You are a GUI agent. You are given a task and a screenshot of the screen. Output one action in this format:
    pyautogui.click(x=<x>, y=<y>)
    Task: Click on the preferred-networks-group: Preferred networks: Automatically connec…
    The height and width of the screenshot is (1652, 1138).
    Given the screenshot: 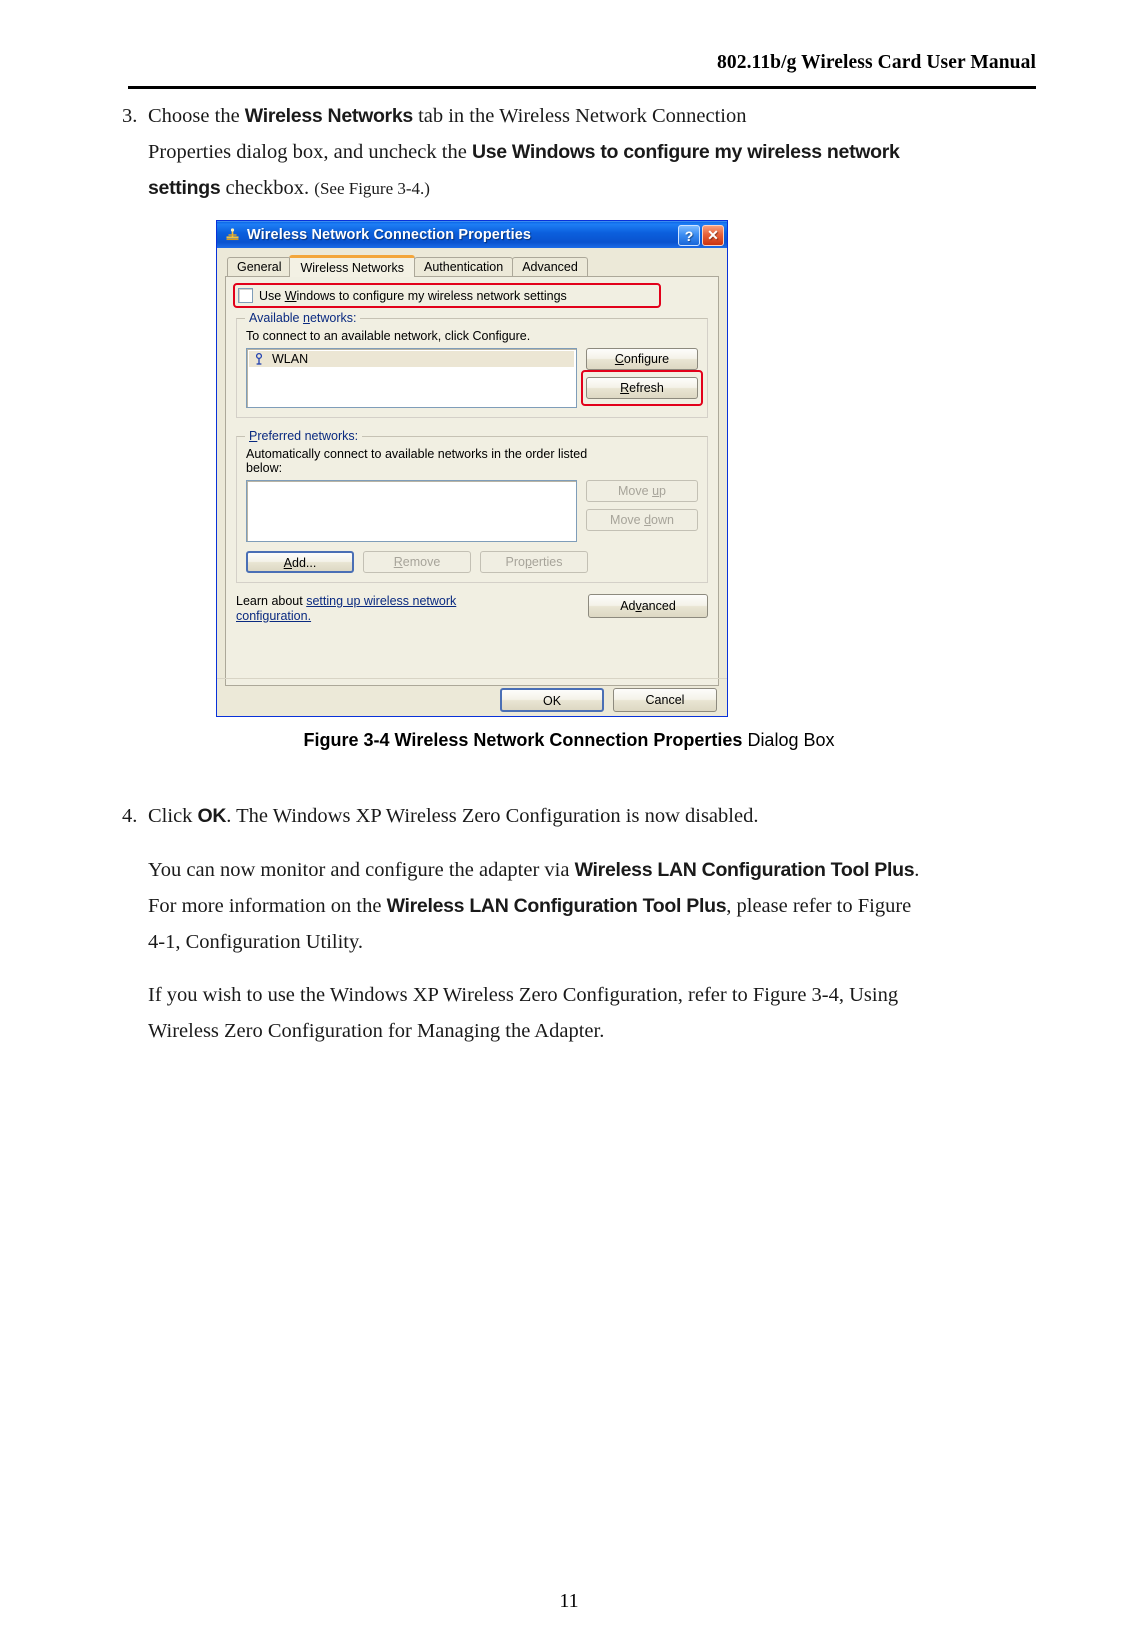 What is the action you would take?
    pyautogui.click(x=472, y=506)
    